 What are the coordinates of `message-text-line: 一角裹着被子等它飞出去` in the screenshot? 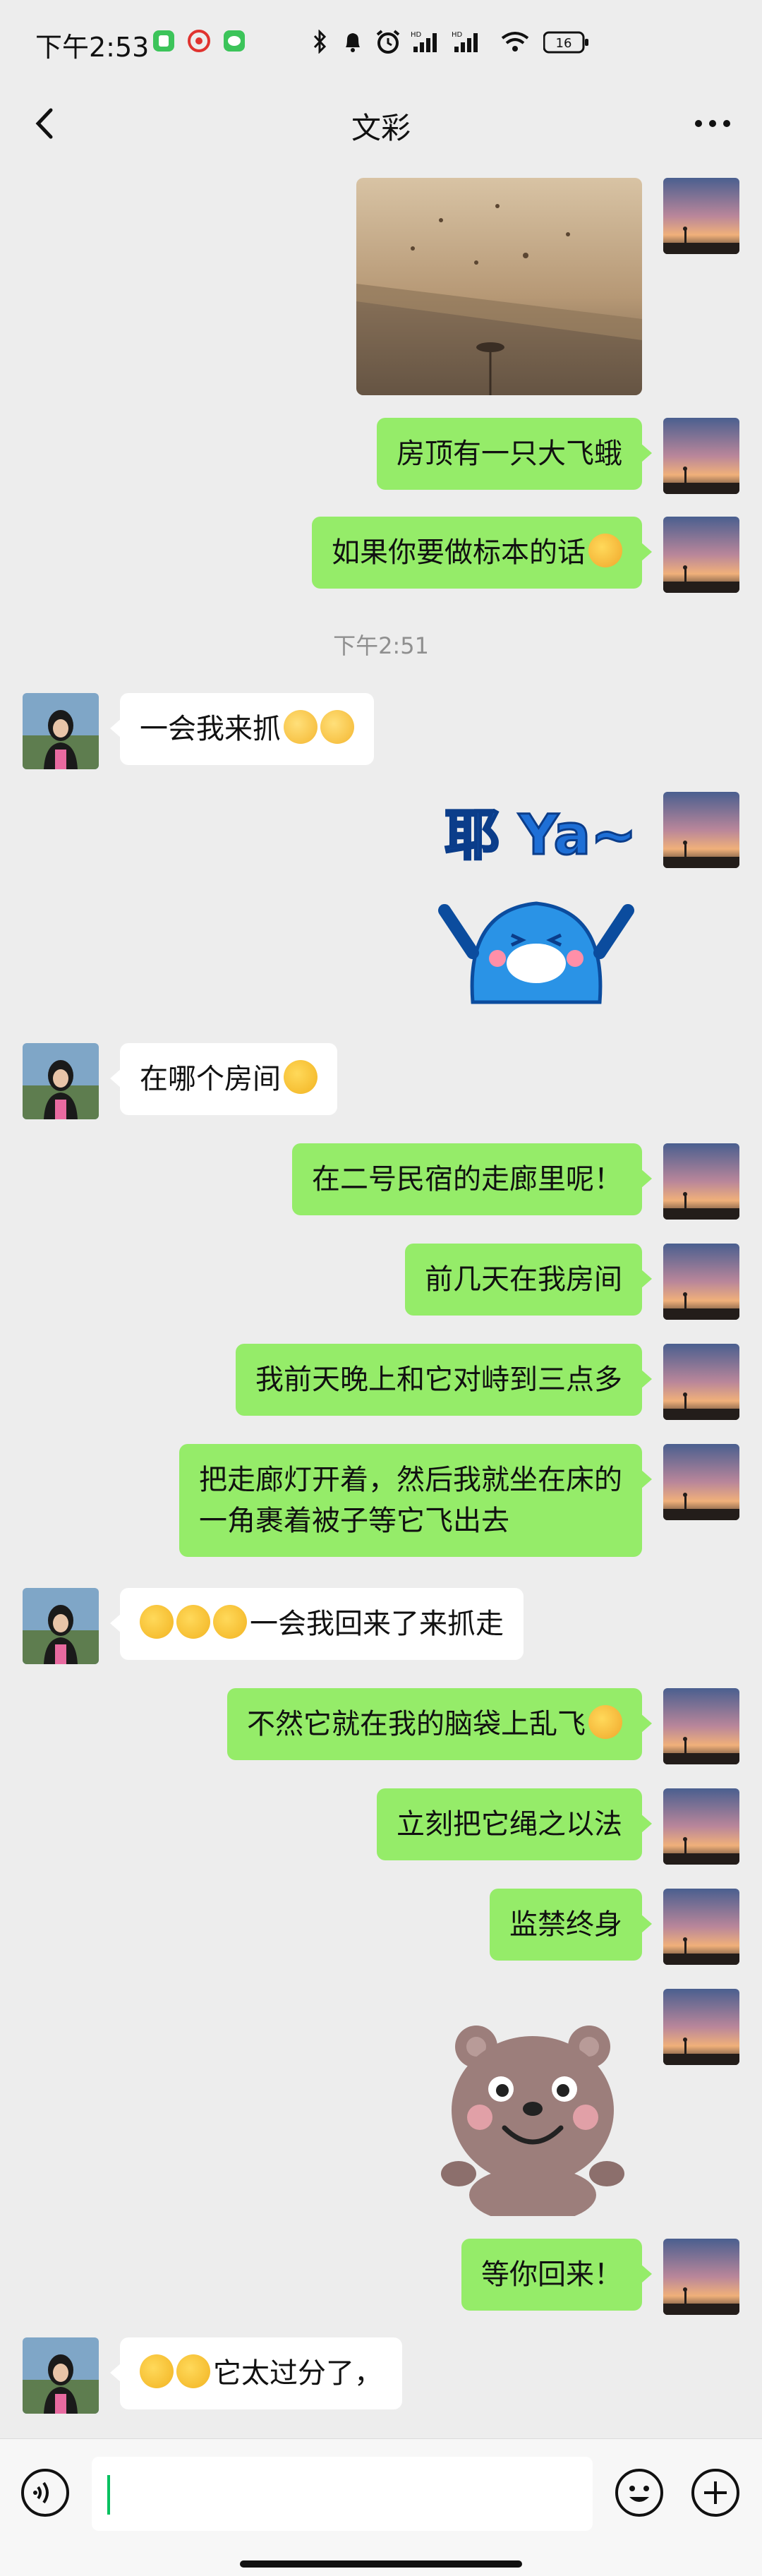 It's located at (354, 1521).